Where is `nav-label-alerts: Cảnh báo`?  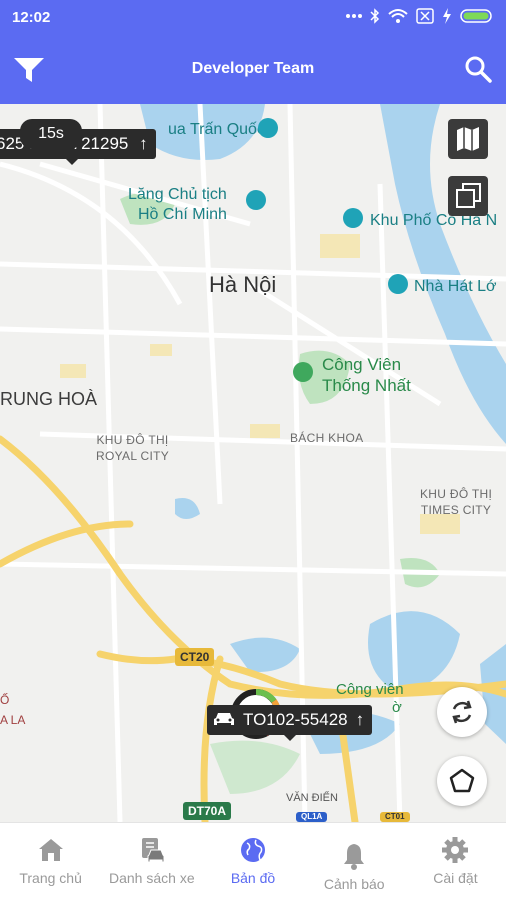
nav-label-alerts: Cảnh báo is located at coordinates (354, 884).